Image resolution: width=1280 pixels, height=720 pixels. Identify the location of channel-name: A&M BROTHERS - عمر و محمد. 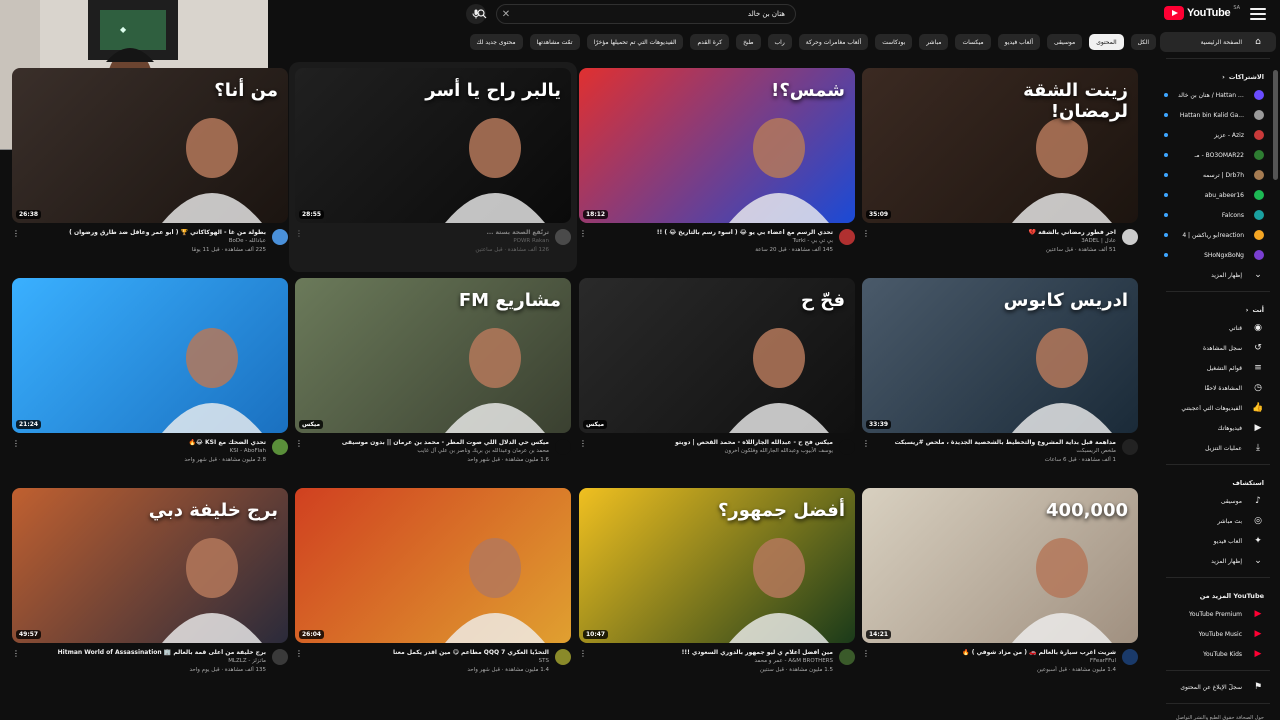
(712, 661).